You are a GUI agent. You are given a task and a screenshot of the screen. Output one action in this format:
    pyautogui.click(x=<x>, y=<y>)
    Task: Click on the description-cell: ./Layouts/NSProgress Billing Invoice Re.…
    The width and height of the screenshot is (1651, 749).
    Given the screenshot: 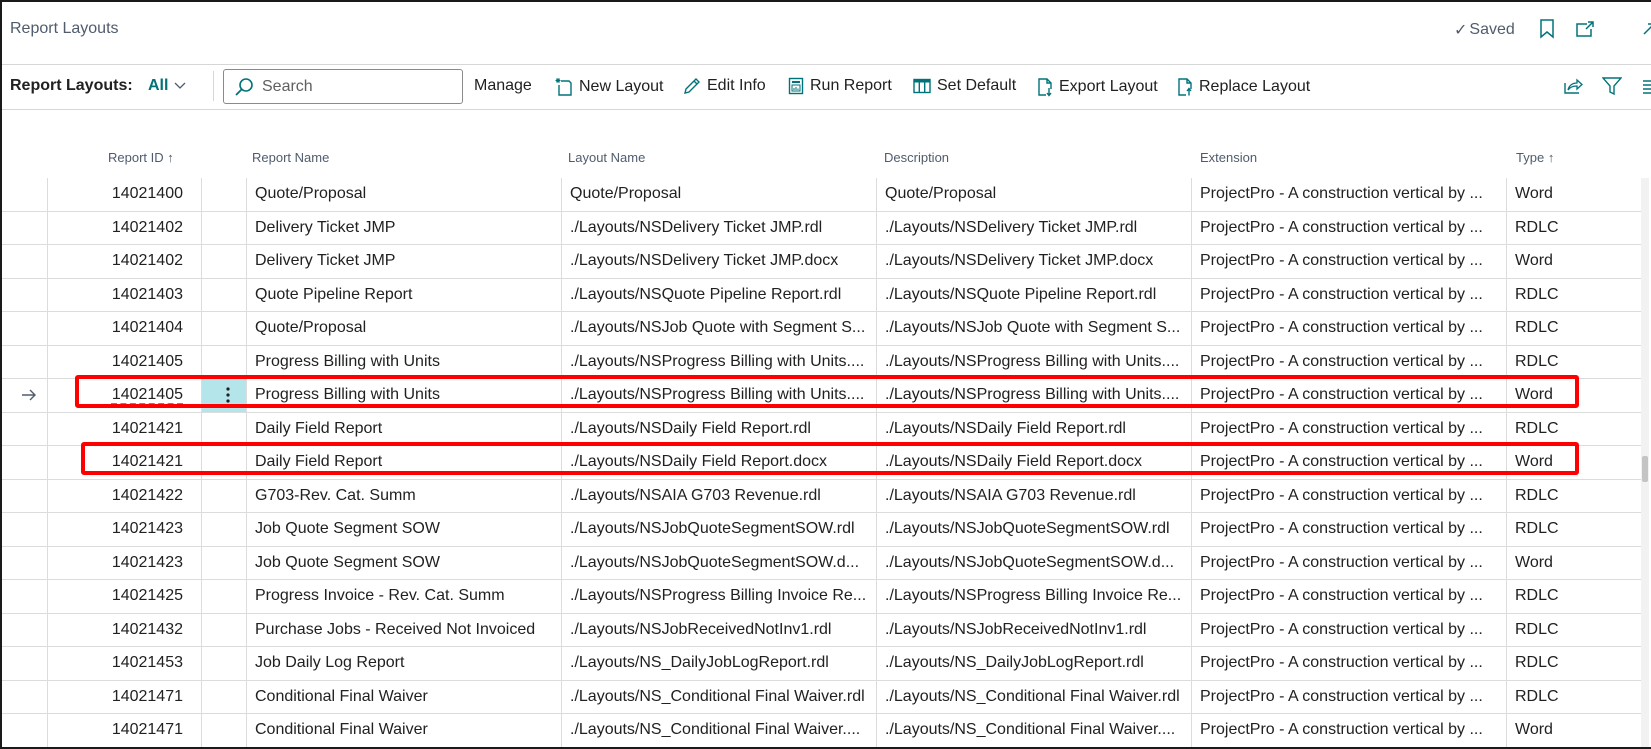 What is the action you would take?
    pyautogui.click(x=1033, y=596)
    